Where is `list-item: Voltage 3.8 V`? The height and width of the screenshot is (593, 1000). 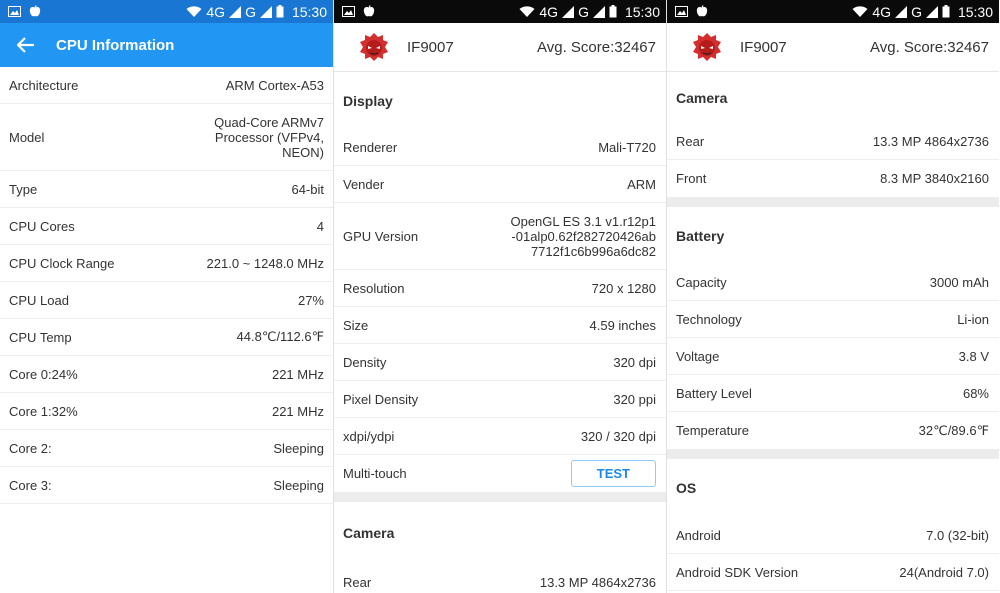
list-item: Voltage 3.8 V is located at coordinates (833, 356).